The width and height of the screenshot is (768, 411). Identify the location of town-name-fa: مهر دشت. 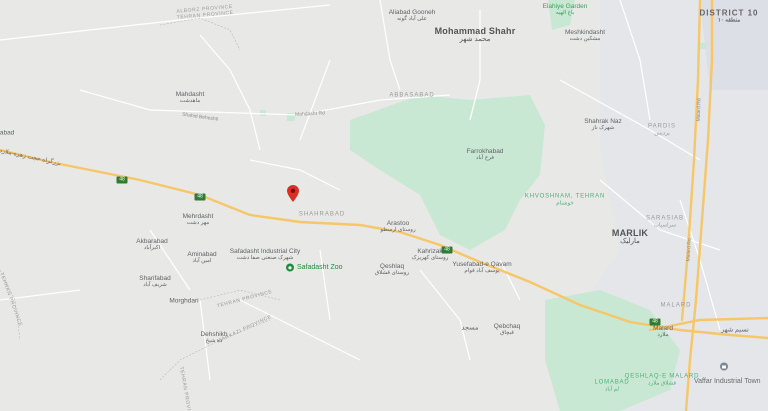
(198, 223).